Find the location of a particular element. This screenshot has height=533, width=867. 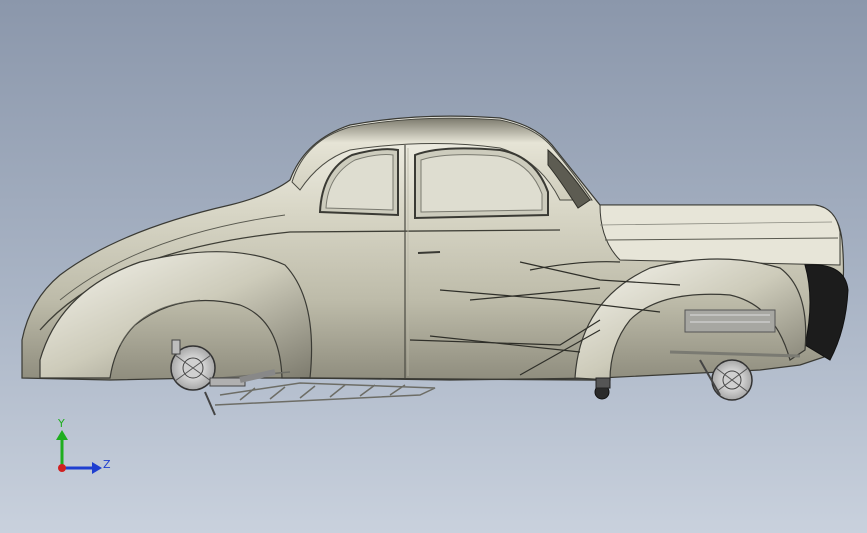

y-axis-arrow-icon is located at coordinates (62, 435).